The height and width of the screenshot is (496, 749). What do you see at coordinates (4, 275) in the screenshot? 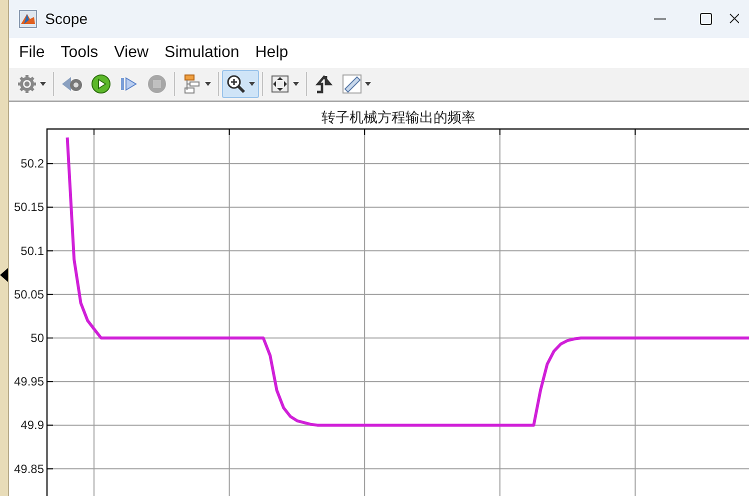
I see `arrow-icon` at bounding box center [4, 275].